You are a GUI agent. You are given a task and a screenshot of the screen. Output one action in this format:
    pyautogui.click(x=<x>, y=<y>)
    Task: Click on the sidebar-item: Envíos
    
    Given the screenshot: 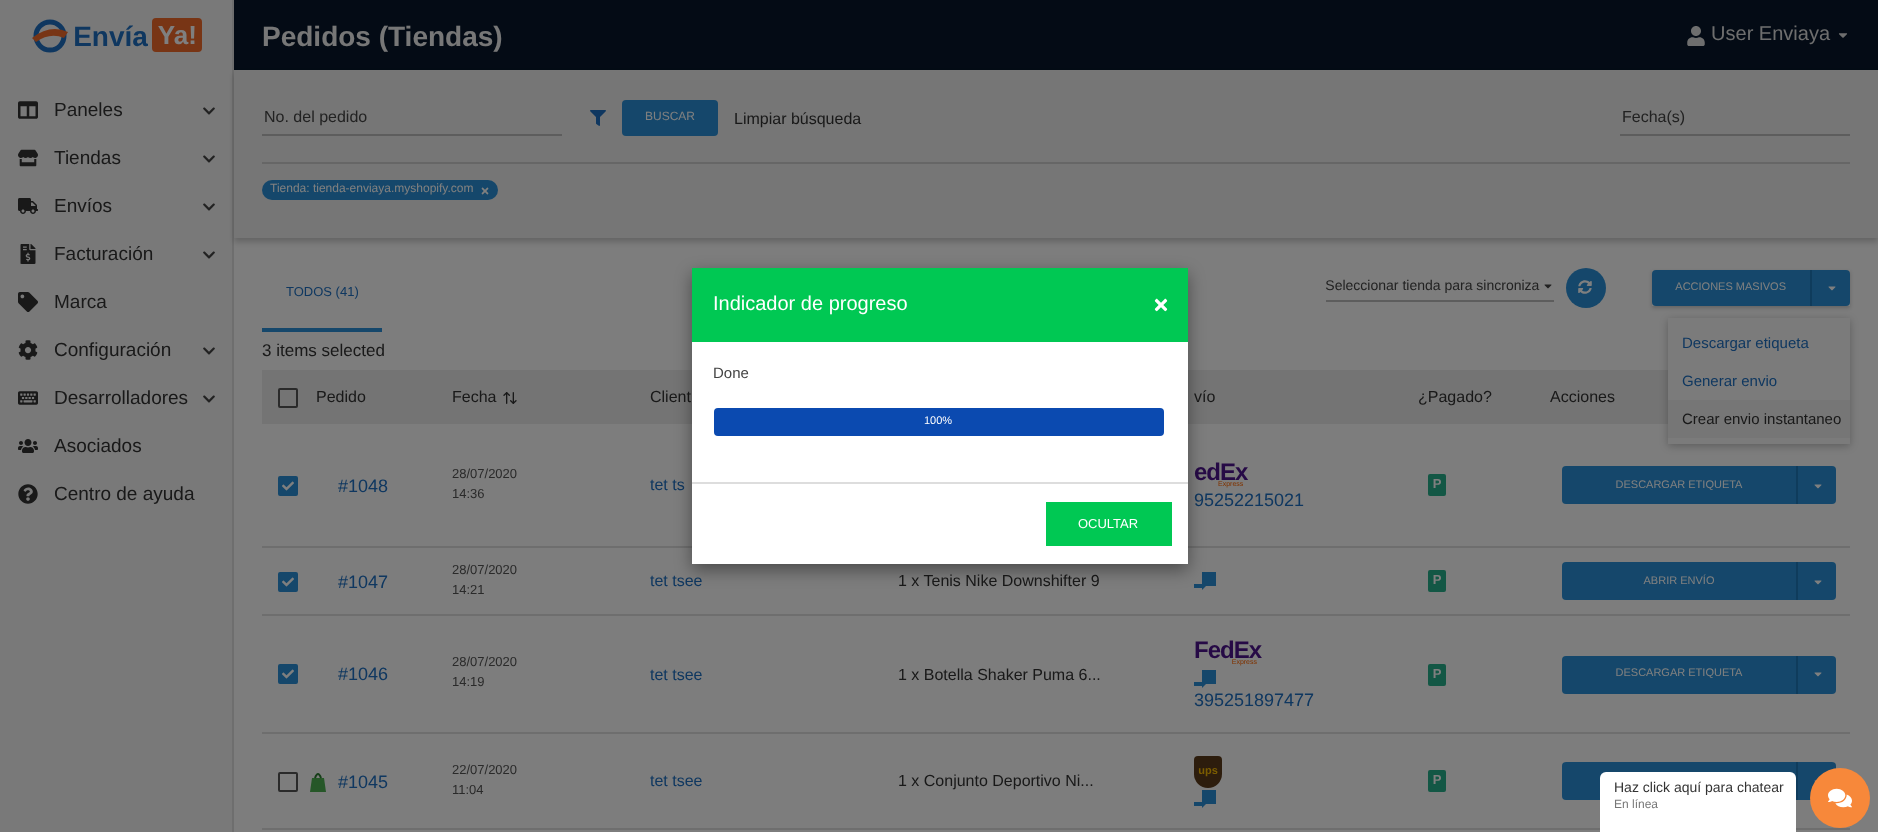 What is the action you would take?
    pyautogui.click(x=116, y=206)
    